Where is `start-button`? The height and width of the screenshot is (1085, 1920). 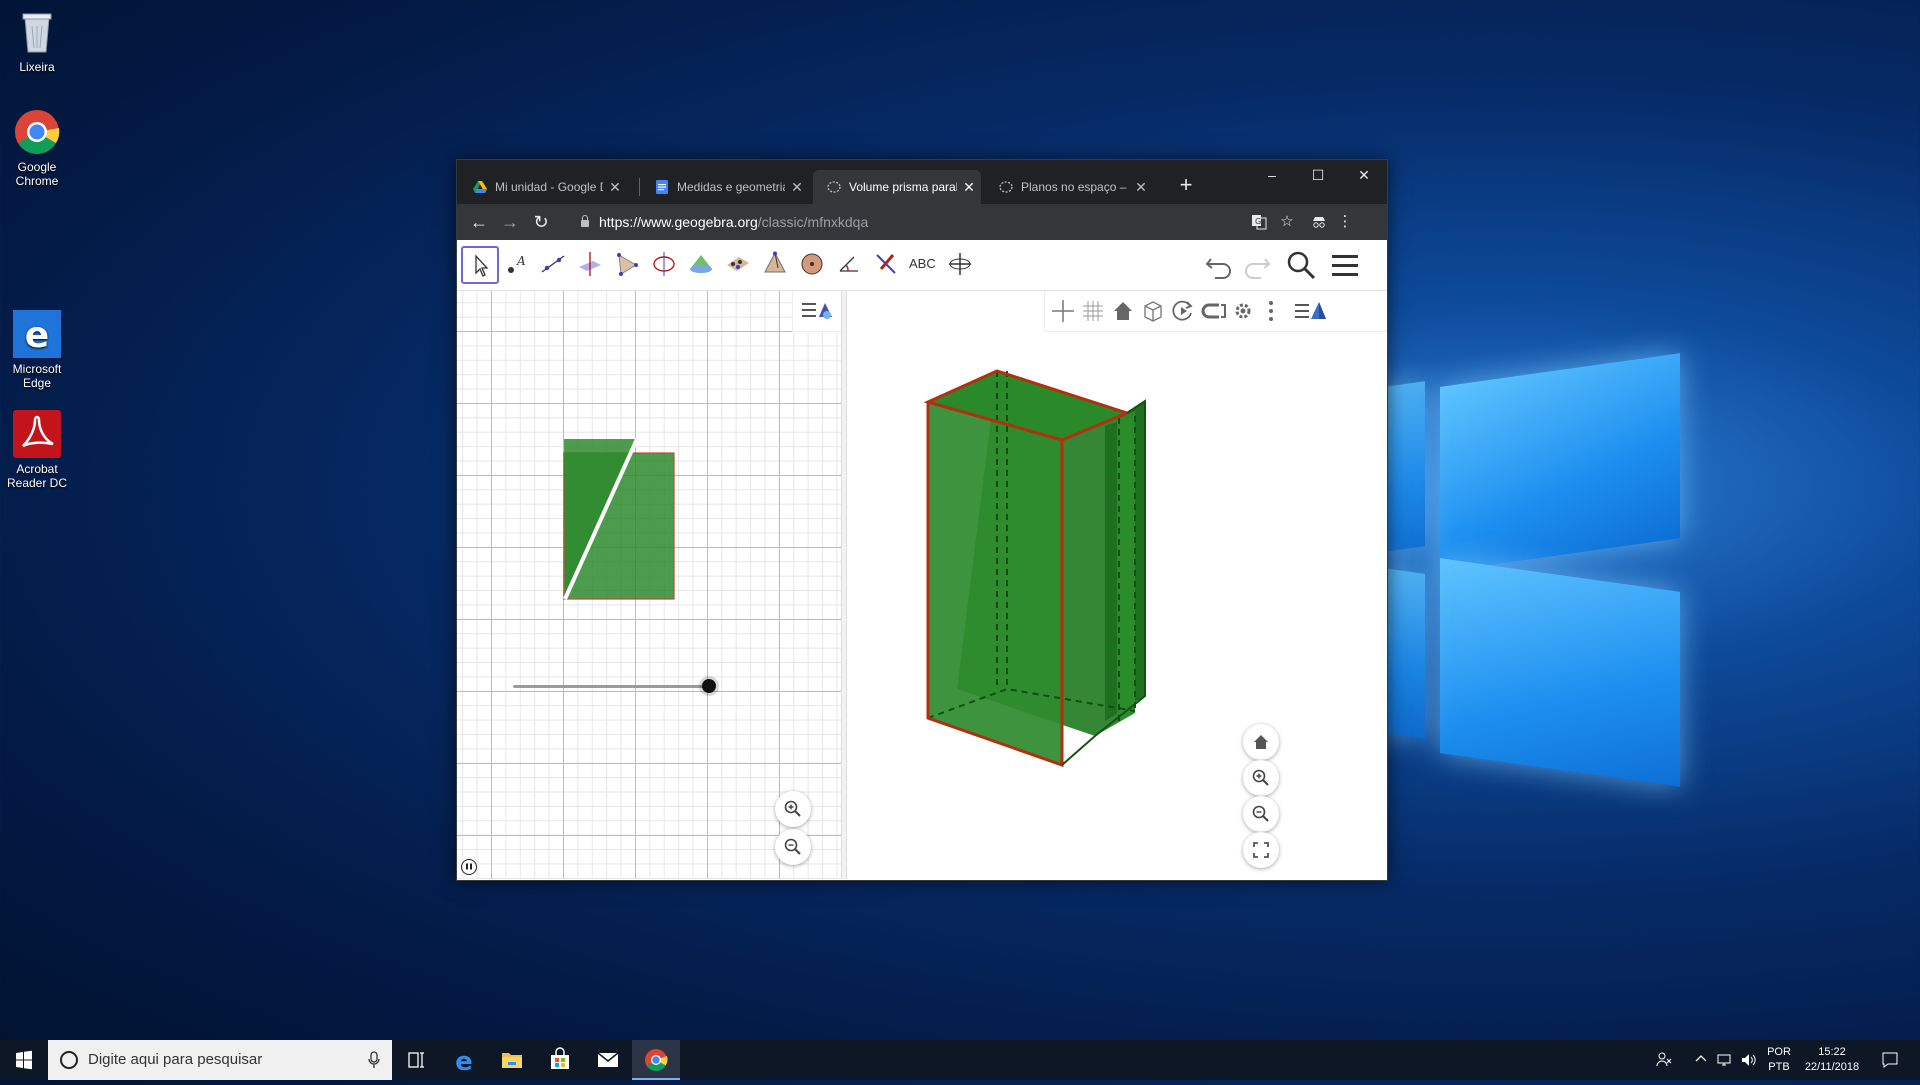 start-button is located at coordinates (24, 1060).